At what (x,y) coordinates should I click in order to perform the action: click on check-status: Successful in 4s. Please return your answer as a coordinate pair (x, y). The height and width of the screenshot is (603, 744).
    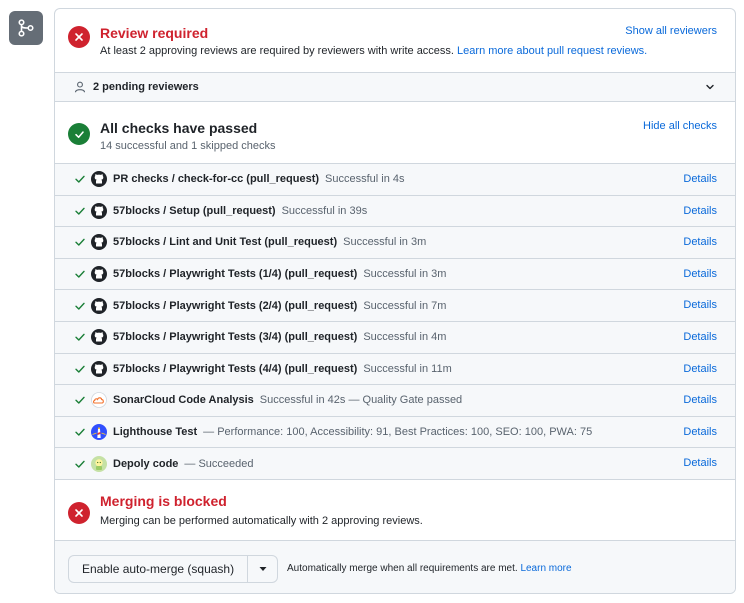
    Looking at the image, I should click on (365, 179).